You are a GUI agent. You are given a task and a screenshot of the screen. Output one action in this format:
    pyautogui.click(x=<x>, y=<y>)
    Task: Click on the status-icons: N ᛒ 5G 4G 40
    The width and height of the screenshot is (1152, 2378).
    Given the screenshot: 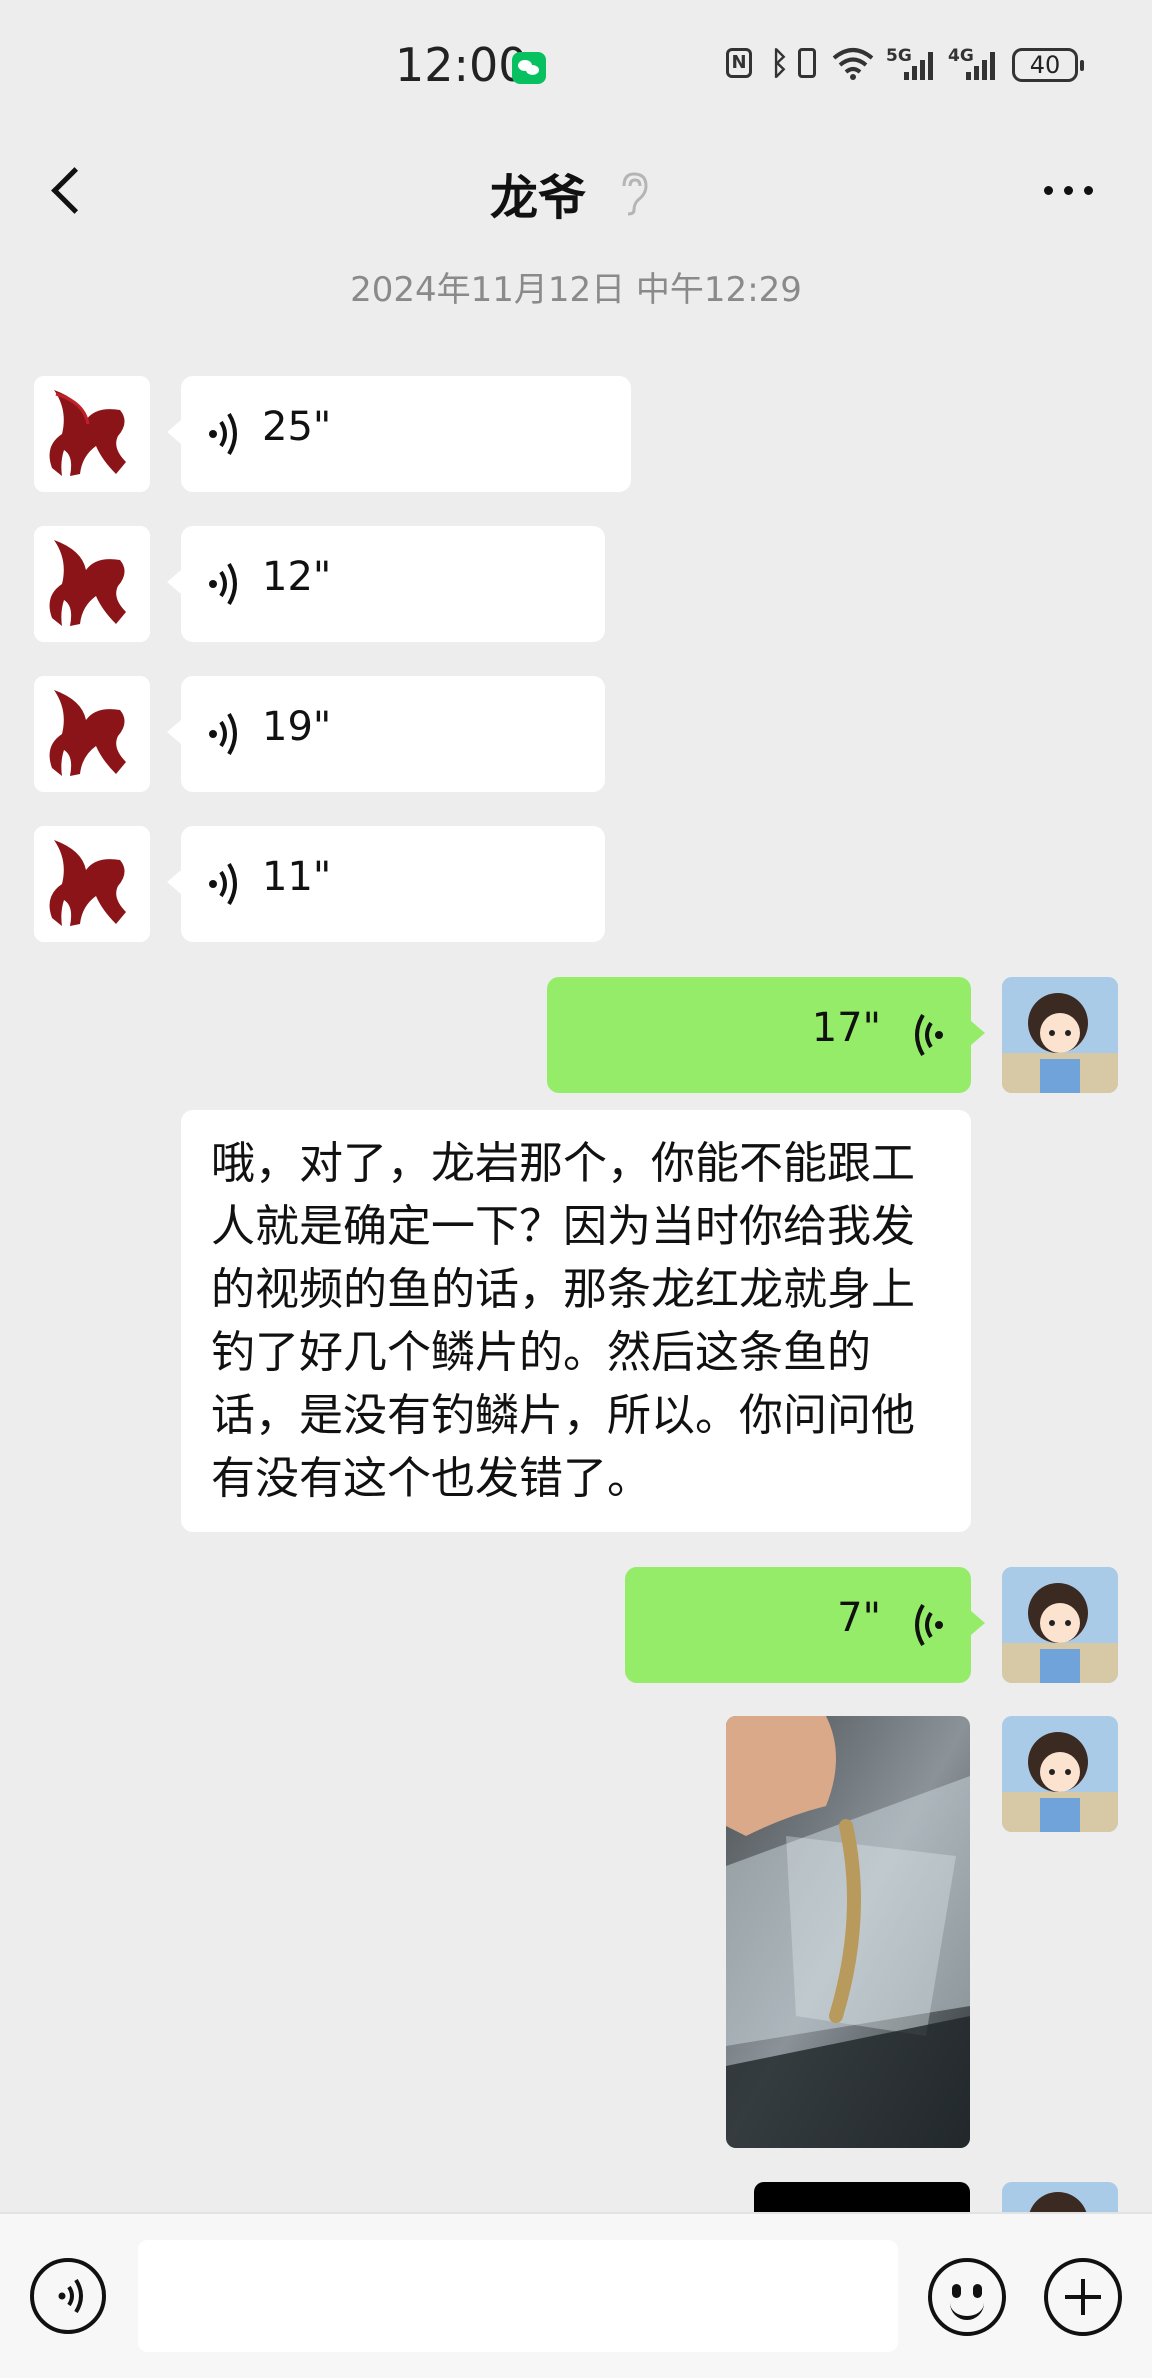 What is the action you would take?
    pyautogui.click(x=906, y=67)
    